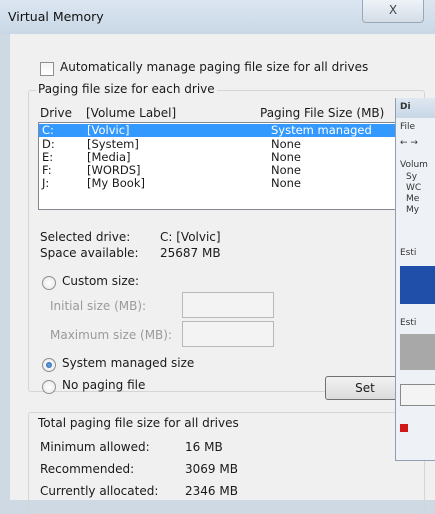 Image resolution: width=435 pixels, height=514 pixels. What do you see at coordinates (219, 183) in the screenshot?
I see `drive-row-j: J: [My Book] None` at bounding box center [219, 183].